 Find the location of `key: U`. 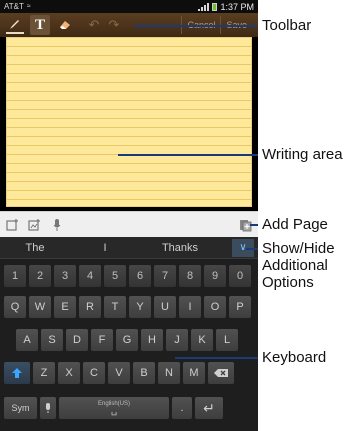

key: U is located at coordinates (165, 307).